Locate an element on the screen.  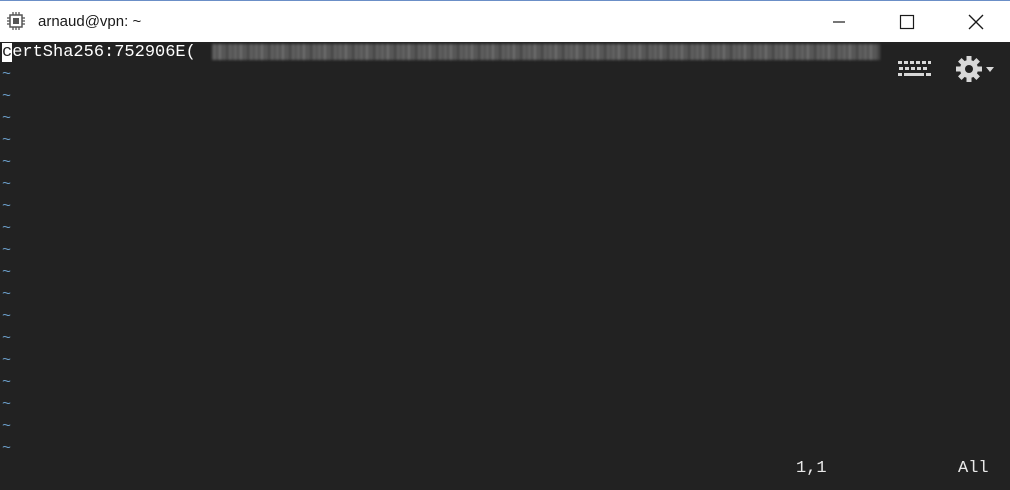
editor-line-1: certSha256:752906E( is located at coordinates (99, 53).